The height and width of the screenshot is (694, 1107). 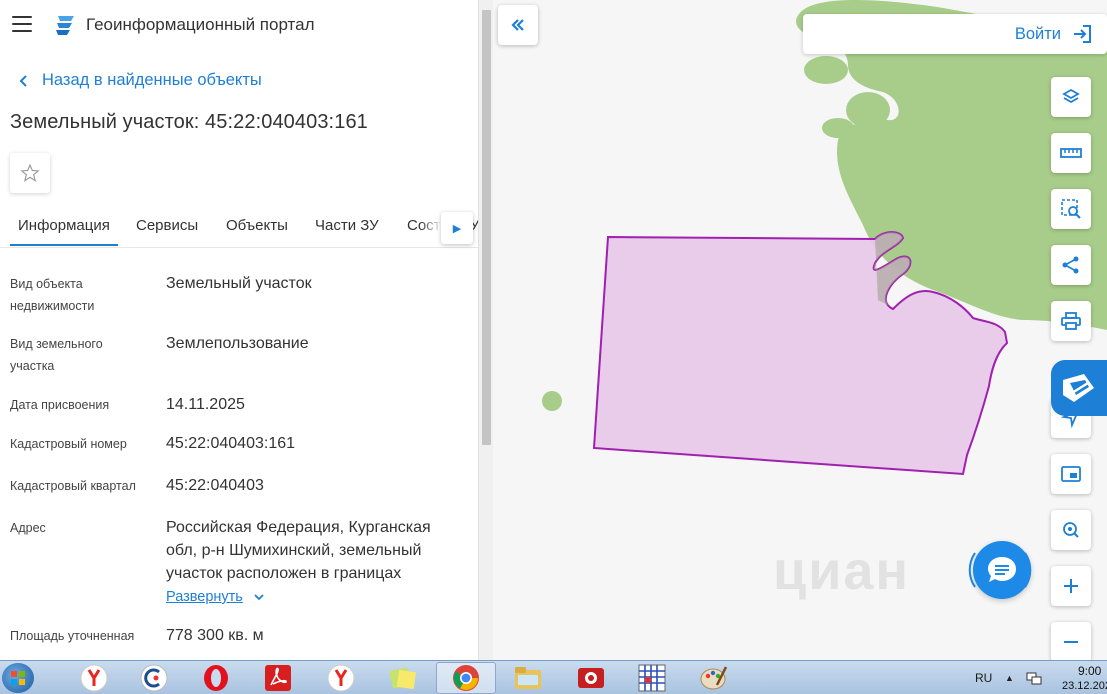 I want to click on favorite-button, so click(x=30, y=173).